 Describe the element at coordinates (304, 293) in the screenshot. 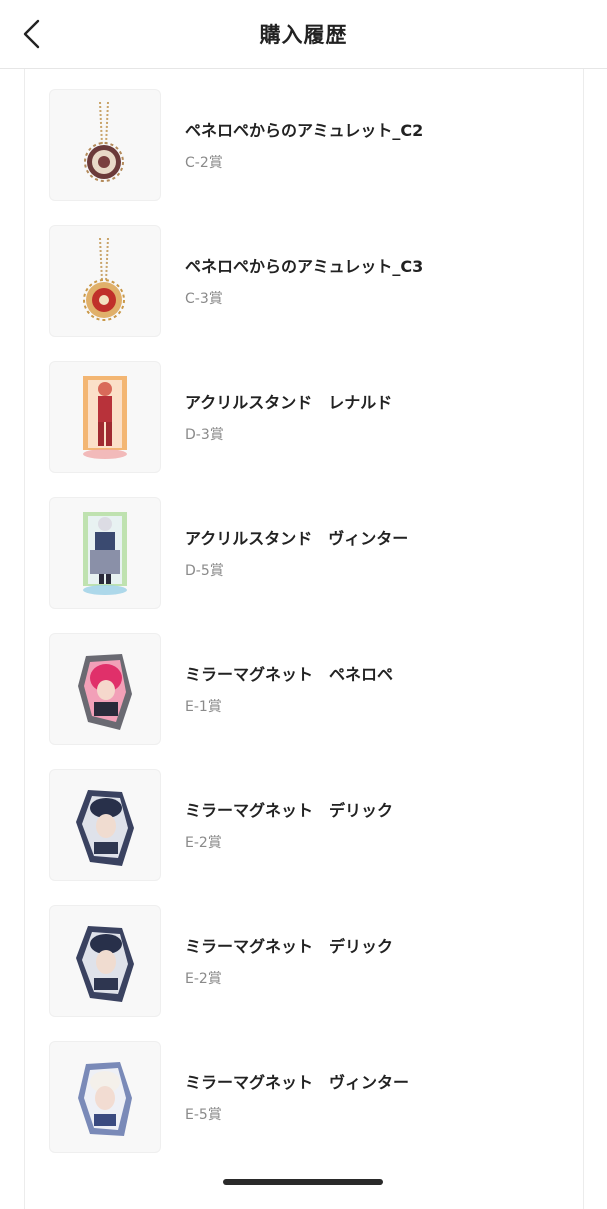

I see `list-item: ペネロペからのアミュレット_C3 C-3賞` at that location.